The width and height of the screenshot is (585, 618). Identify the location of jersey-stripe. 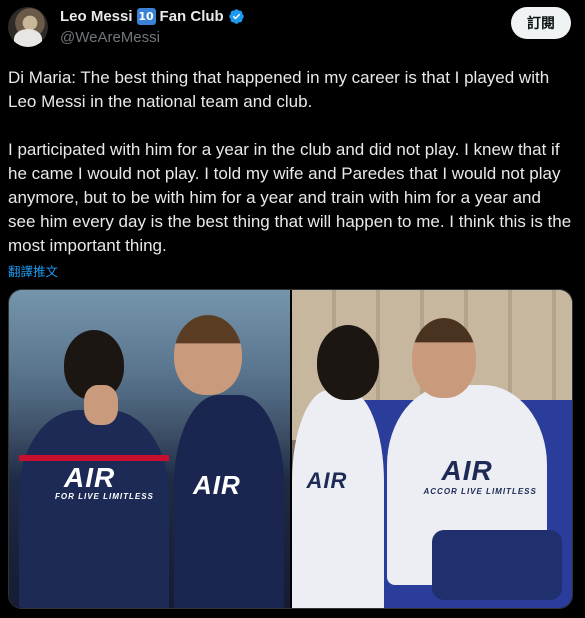
(94, 458).